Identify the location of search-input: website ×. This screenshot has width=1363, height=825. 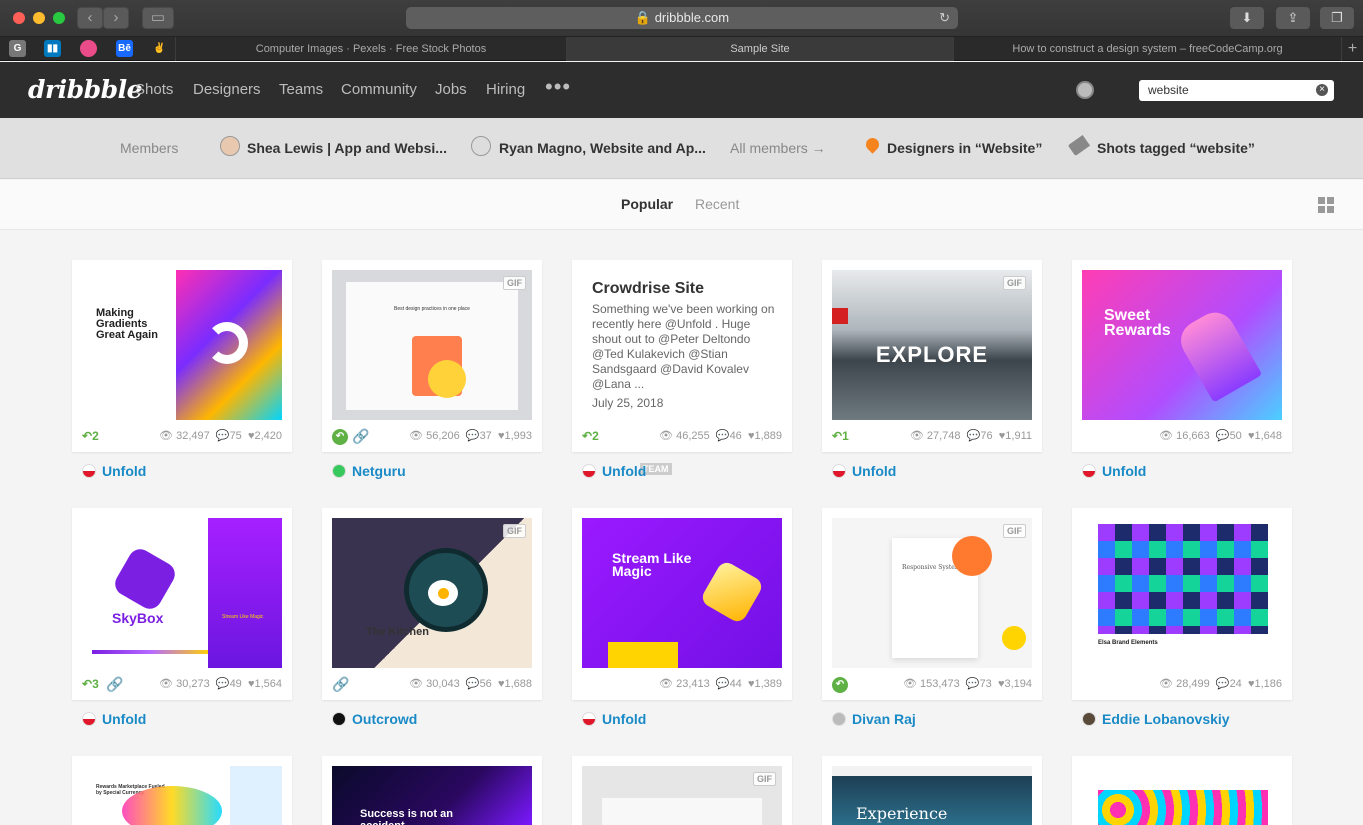
(1236, 90).